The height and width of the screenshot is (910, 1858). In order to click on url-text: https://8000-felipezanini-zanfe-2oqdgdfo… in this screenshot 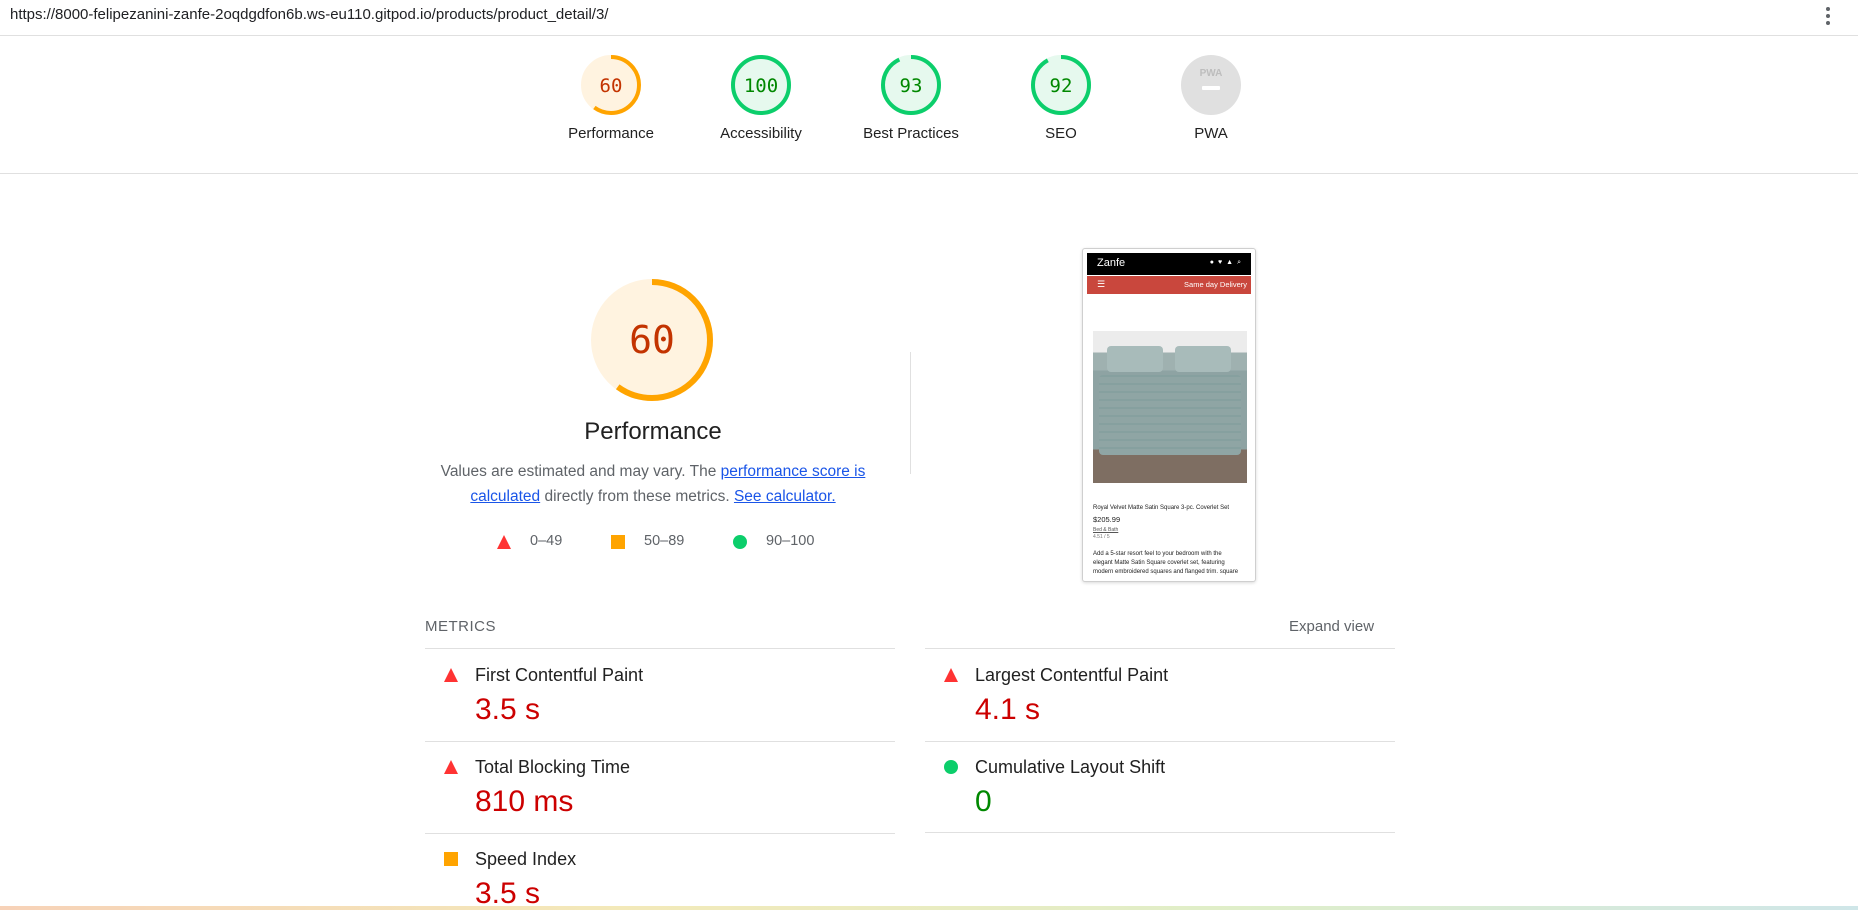, I will do `click(309, 14)`.